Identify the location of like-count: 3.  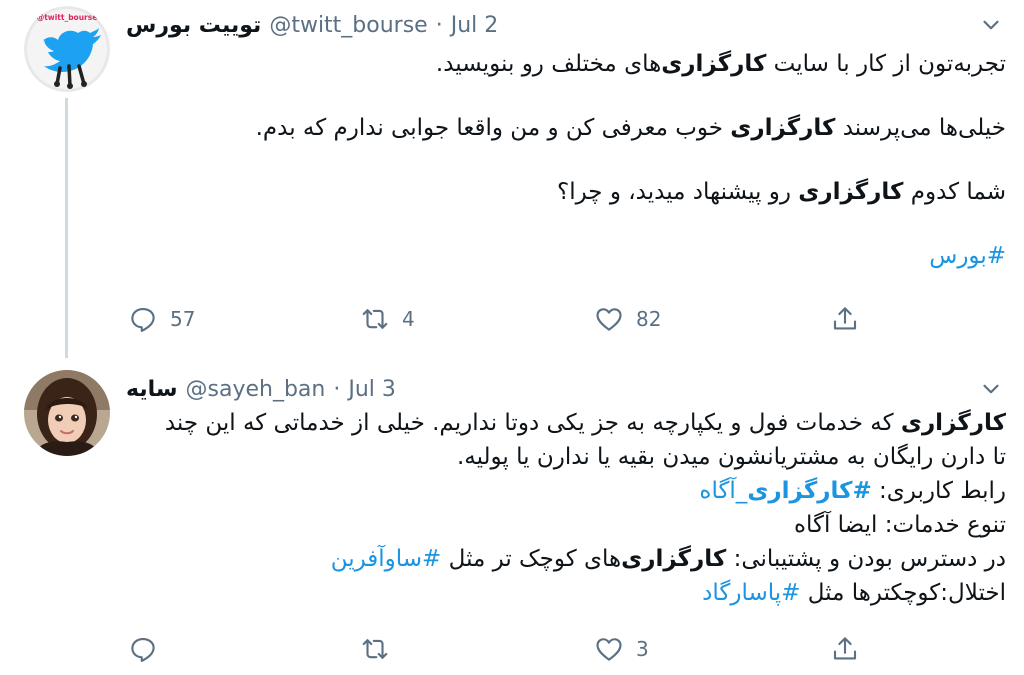
(642, 649).